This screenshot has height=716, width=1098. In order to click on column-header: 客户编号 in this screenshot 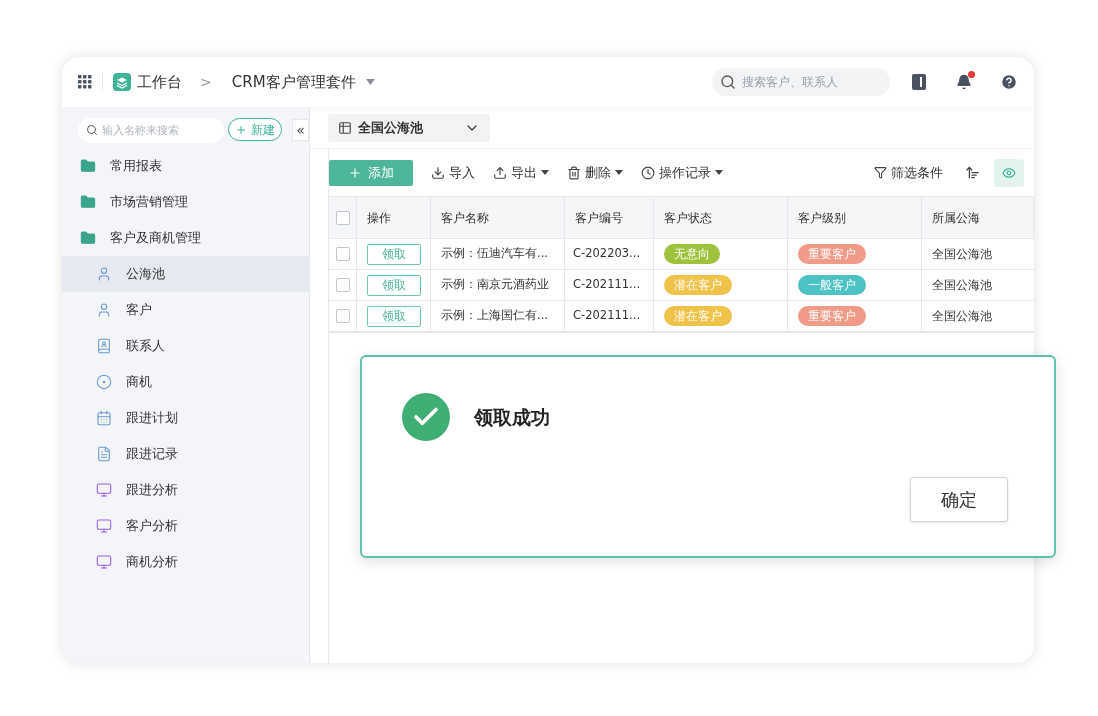, I will do `click(599, 218)`.